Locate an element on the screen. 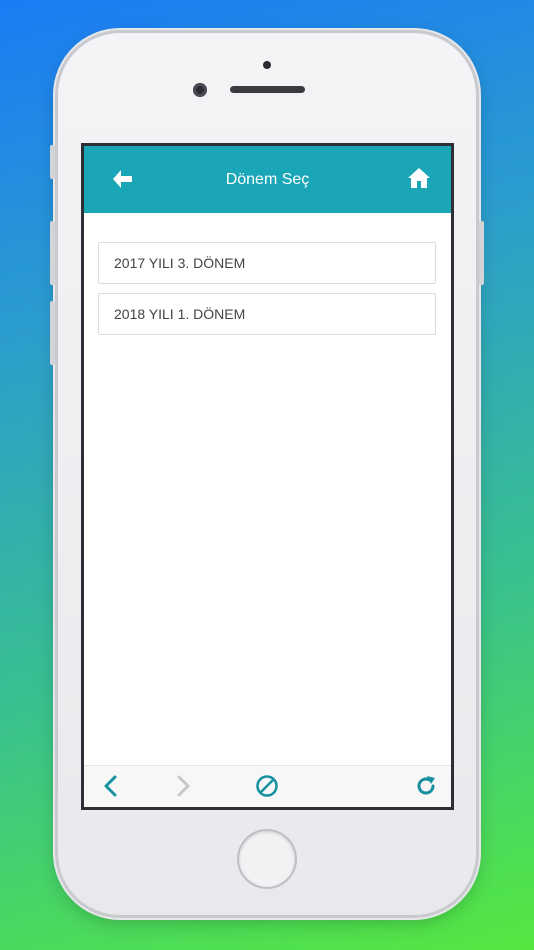  period-label: 2017 YILI 3. DÖNEM is located at coordinates (180, 263).